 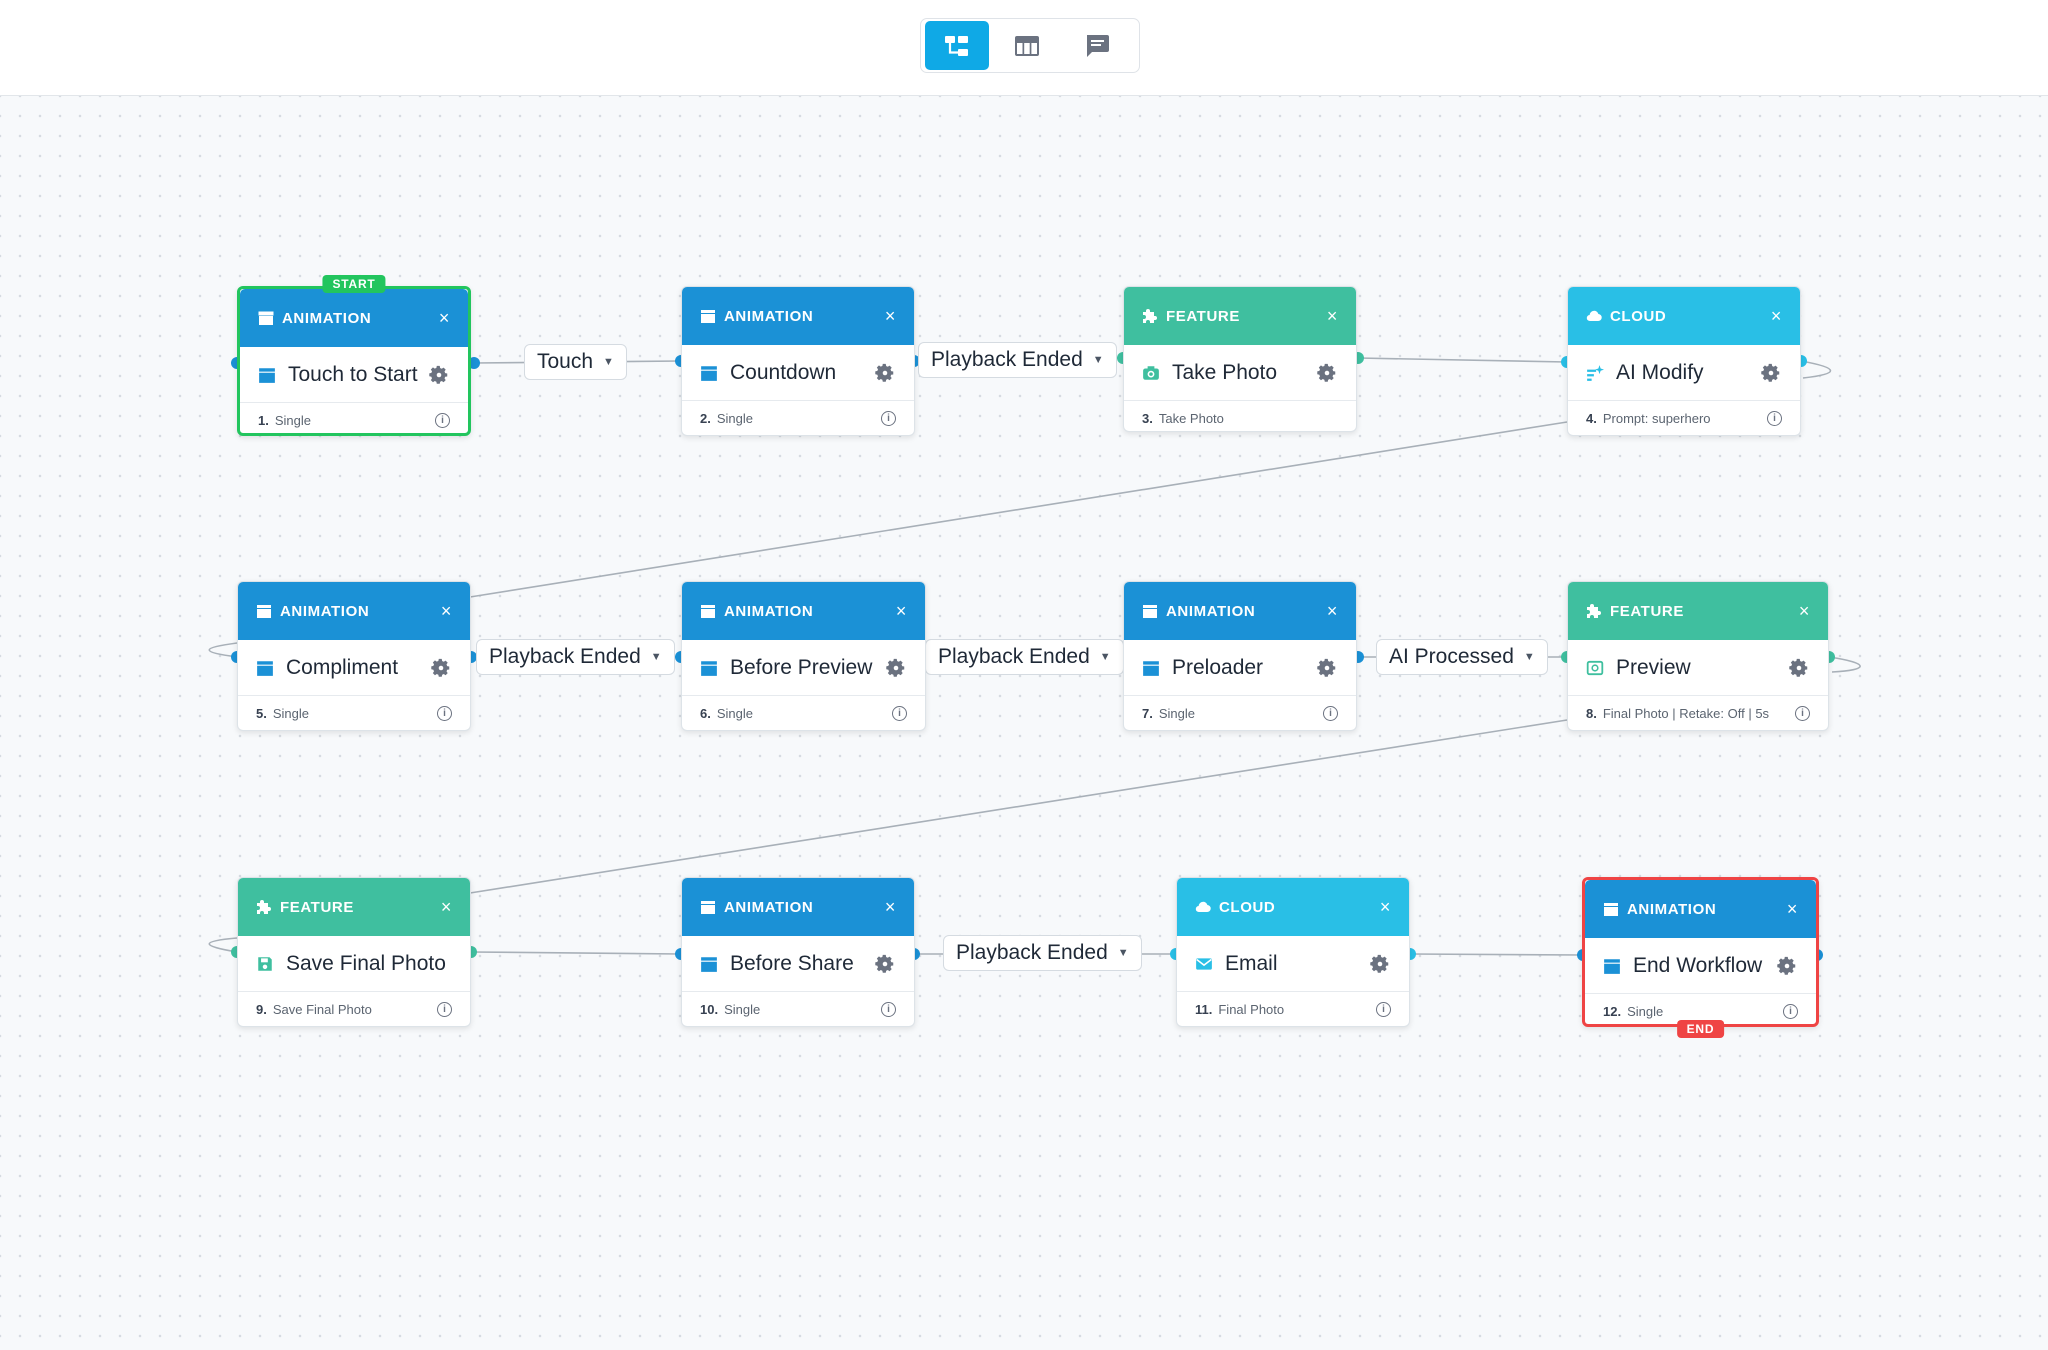 I want to click on workflow-node-before-share: ANIMATION × Before Share 10. Single i, so click(x=798, y=952).